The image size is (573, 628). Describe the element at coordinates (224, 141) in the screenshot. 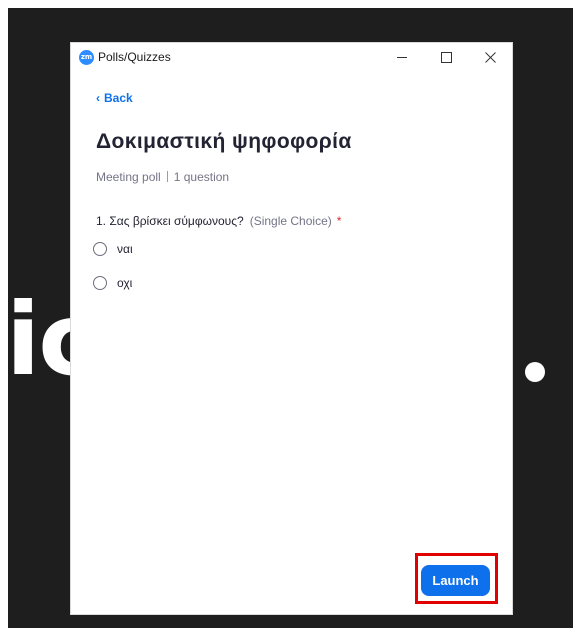

I see `poll-title: Δοκιμαστική ψηφοφορία` at that location.